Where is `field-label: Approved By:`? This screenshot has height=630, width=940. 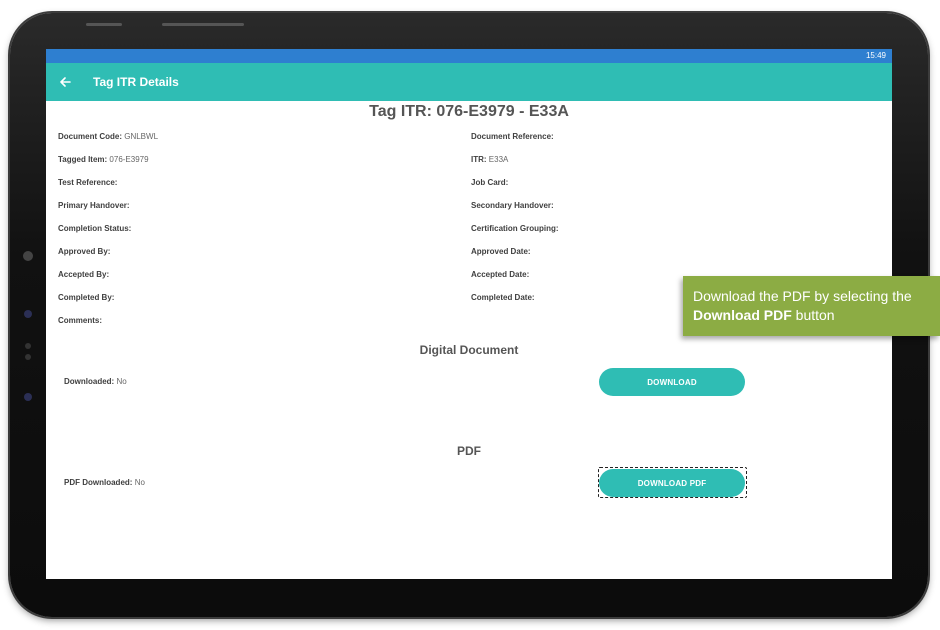 field-label: Approved By: is located at coordinates (84, 251).